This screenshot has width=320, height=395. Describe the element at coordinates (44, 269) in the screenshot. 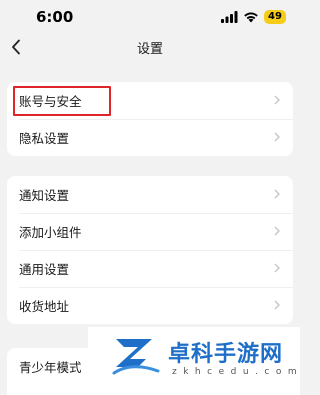

I see `settings-item-label: 通用设置` at that location.